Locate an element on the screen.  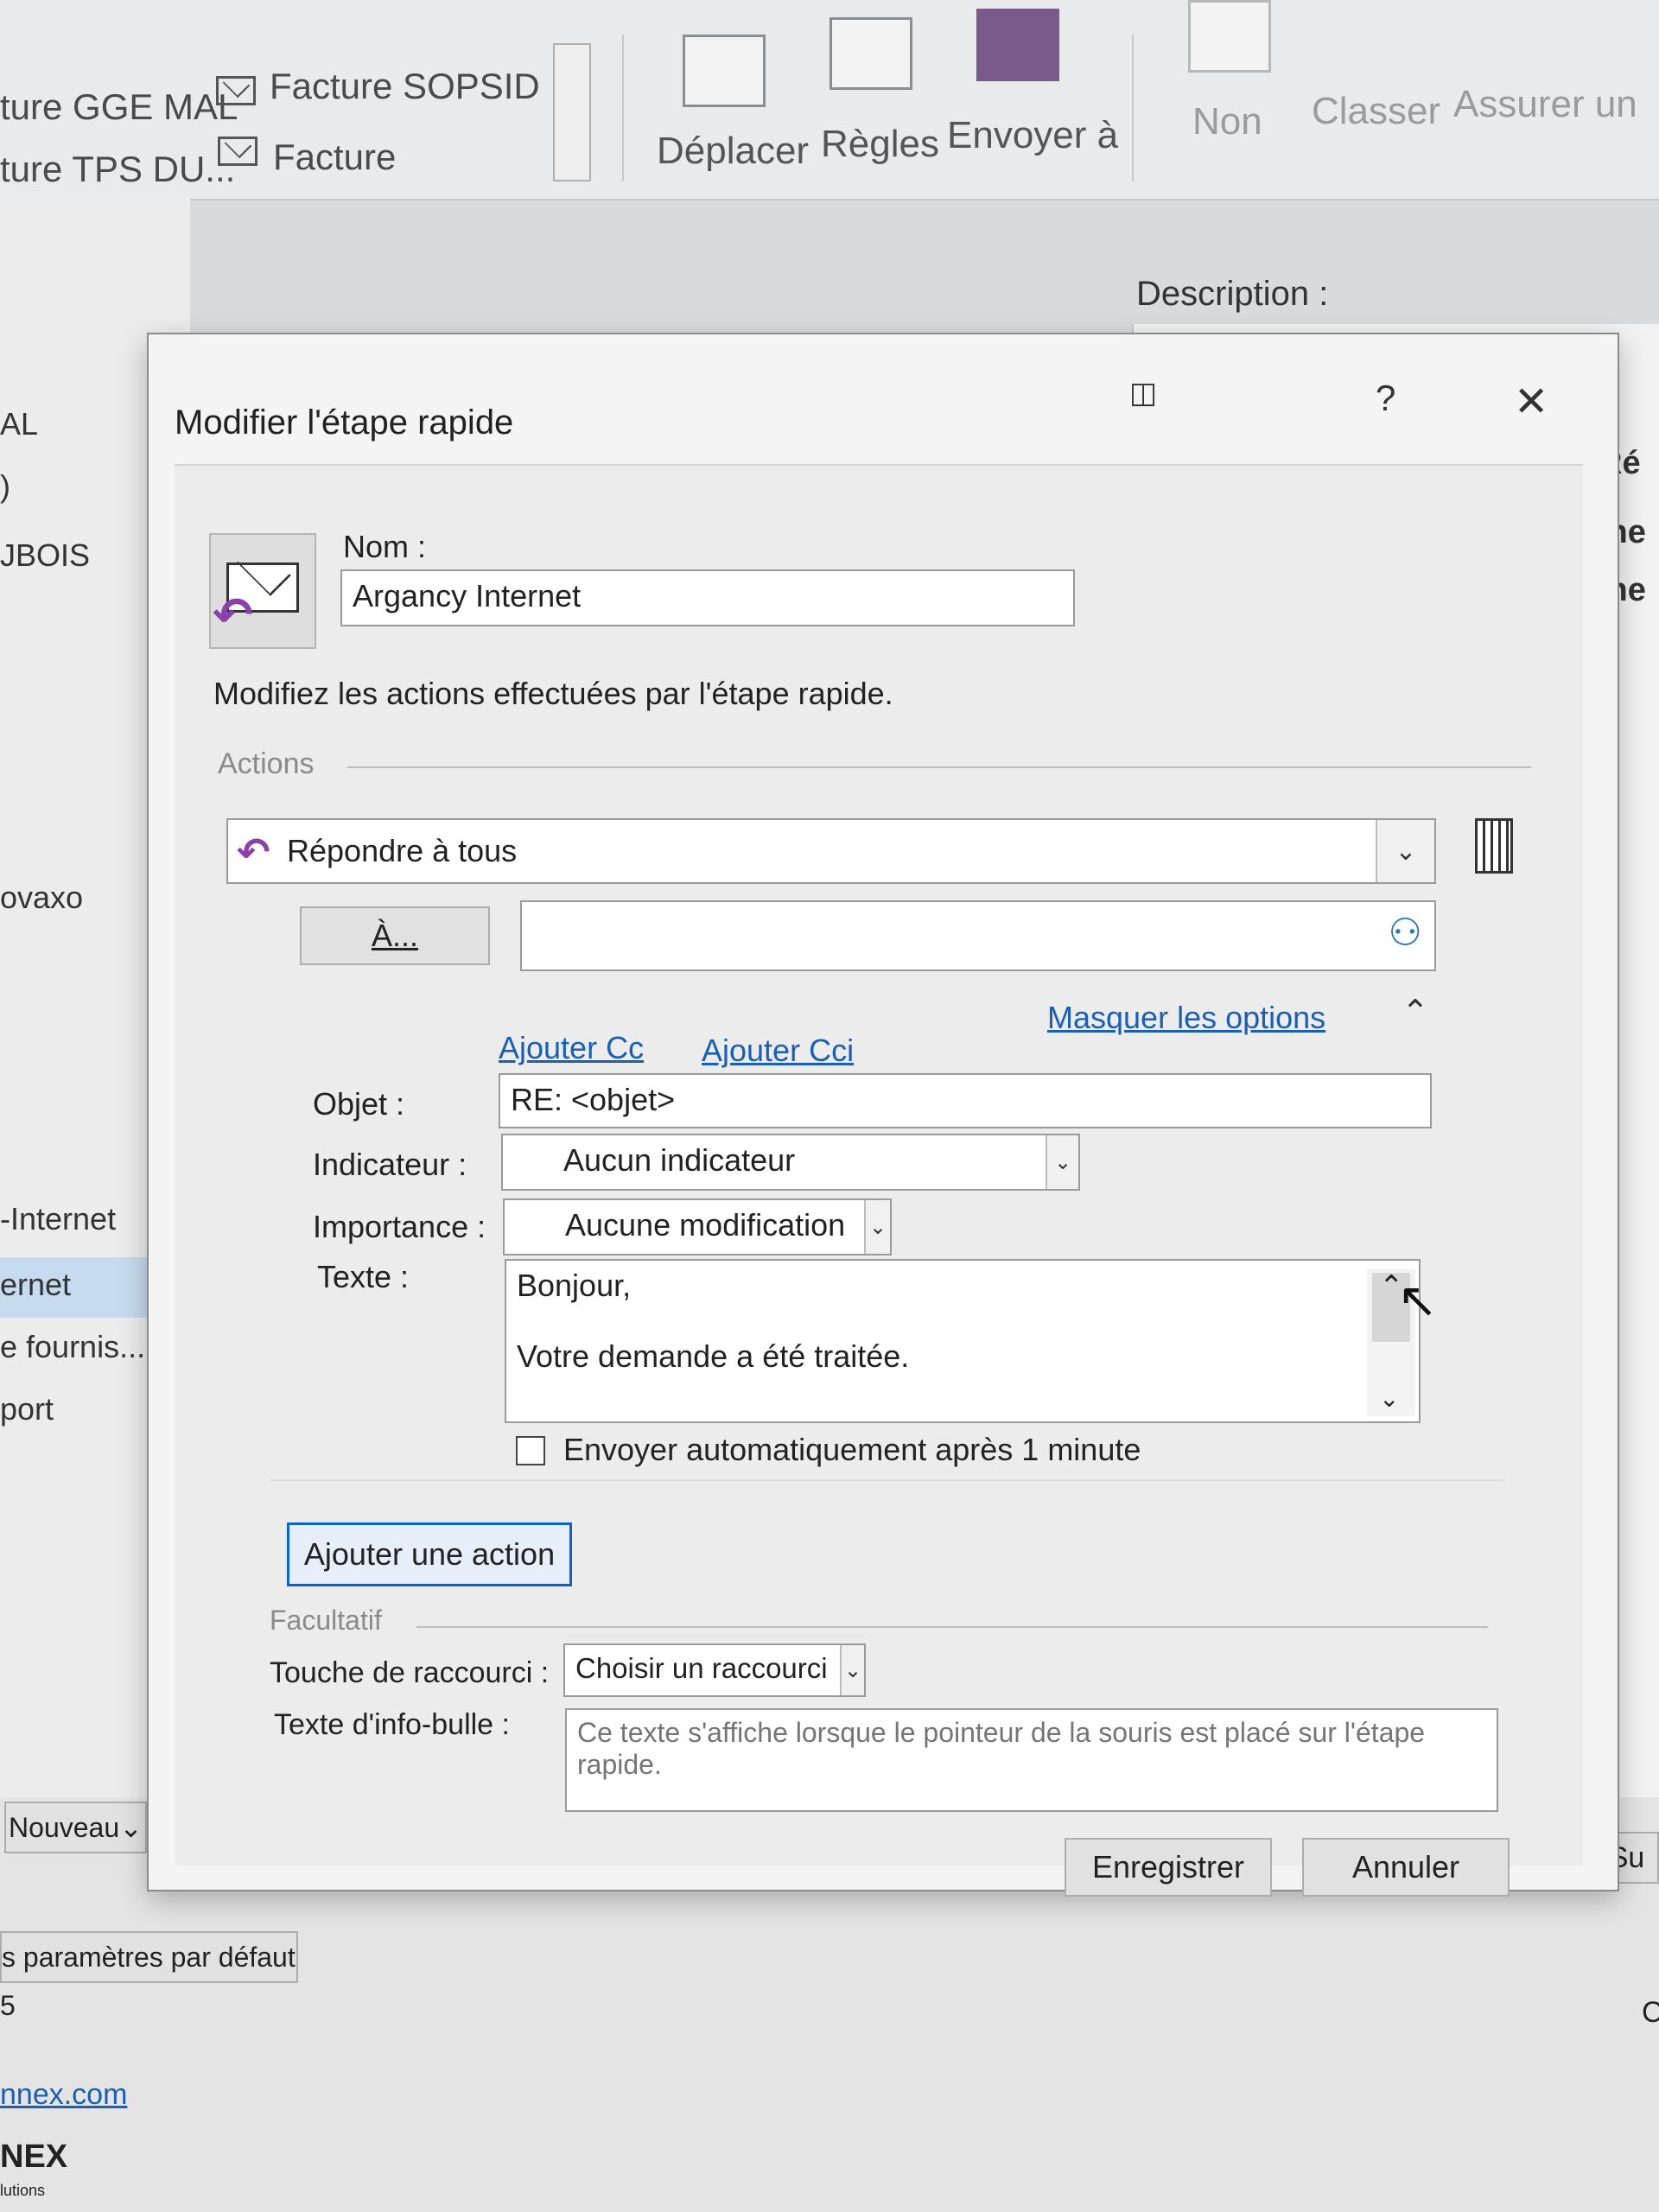
chevron-up-double-icon: ⌃ is located at coordinates (1415, 1013).